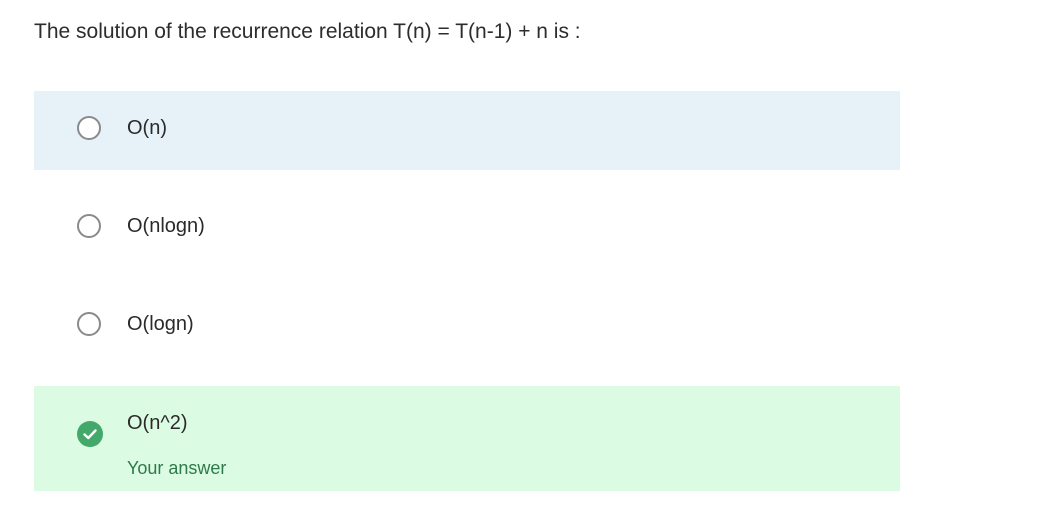  Describe the element at coordinates (90, 434) in the screenshot. I see `checkmark-circle-icon` at that location.